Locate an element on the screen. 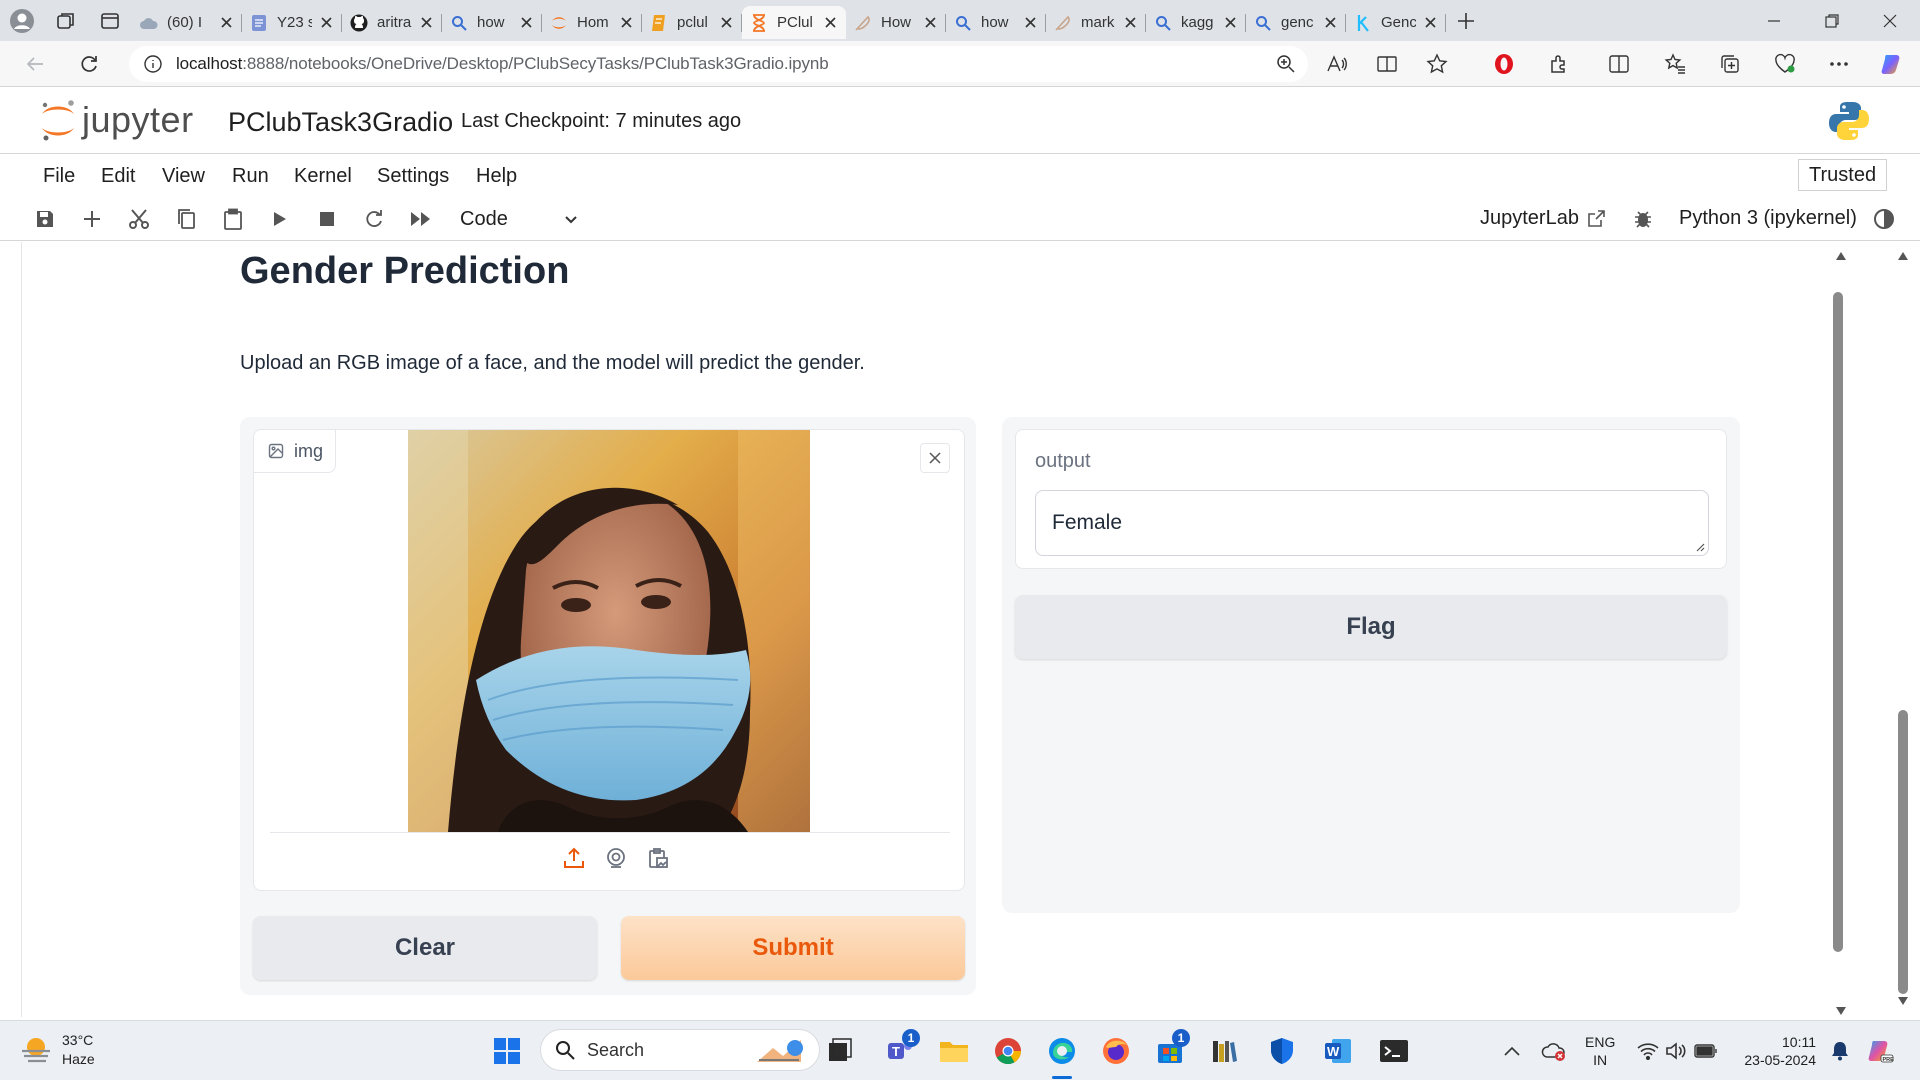 Image resolution: width=1920 pixels, height=1080 pixels. restart-run-all-icon is located at coordinates (421, 219).